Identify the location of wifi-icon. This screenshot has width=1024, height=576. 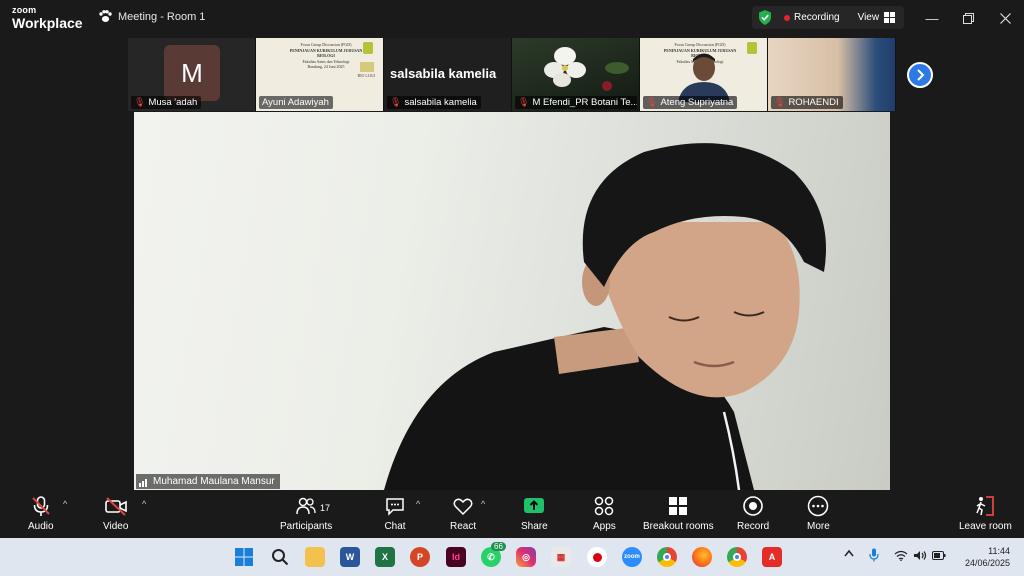
(901, 556).